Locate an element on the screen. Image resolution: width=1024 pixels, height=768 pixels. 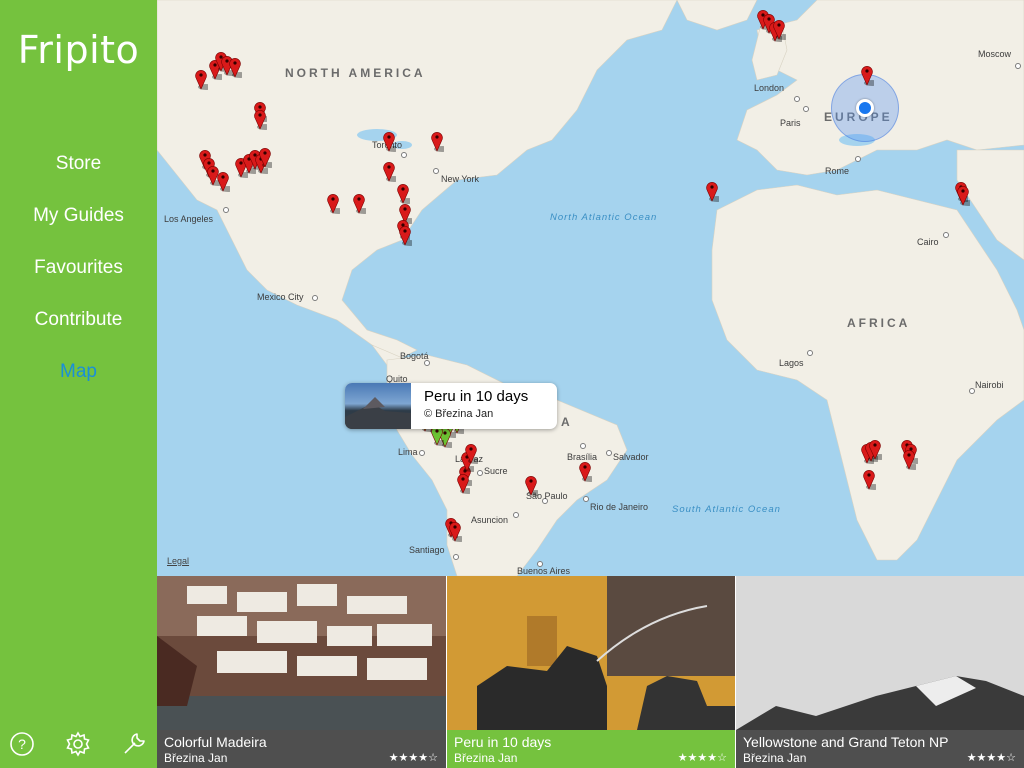
ocean-label-south-atlantic: South Atlantic Ocean is located at coordinates (726, 509).